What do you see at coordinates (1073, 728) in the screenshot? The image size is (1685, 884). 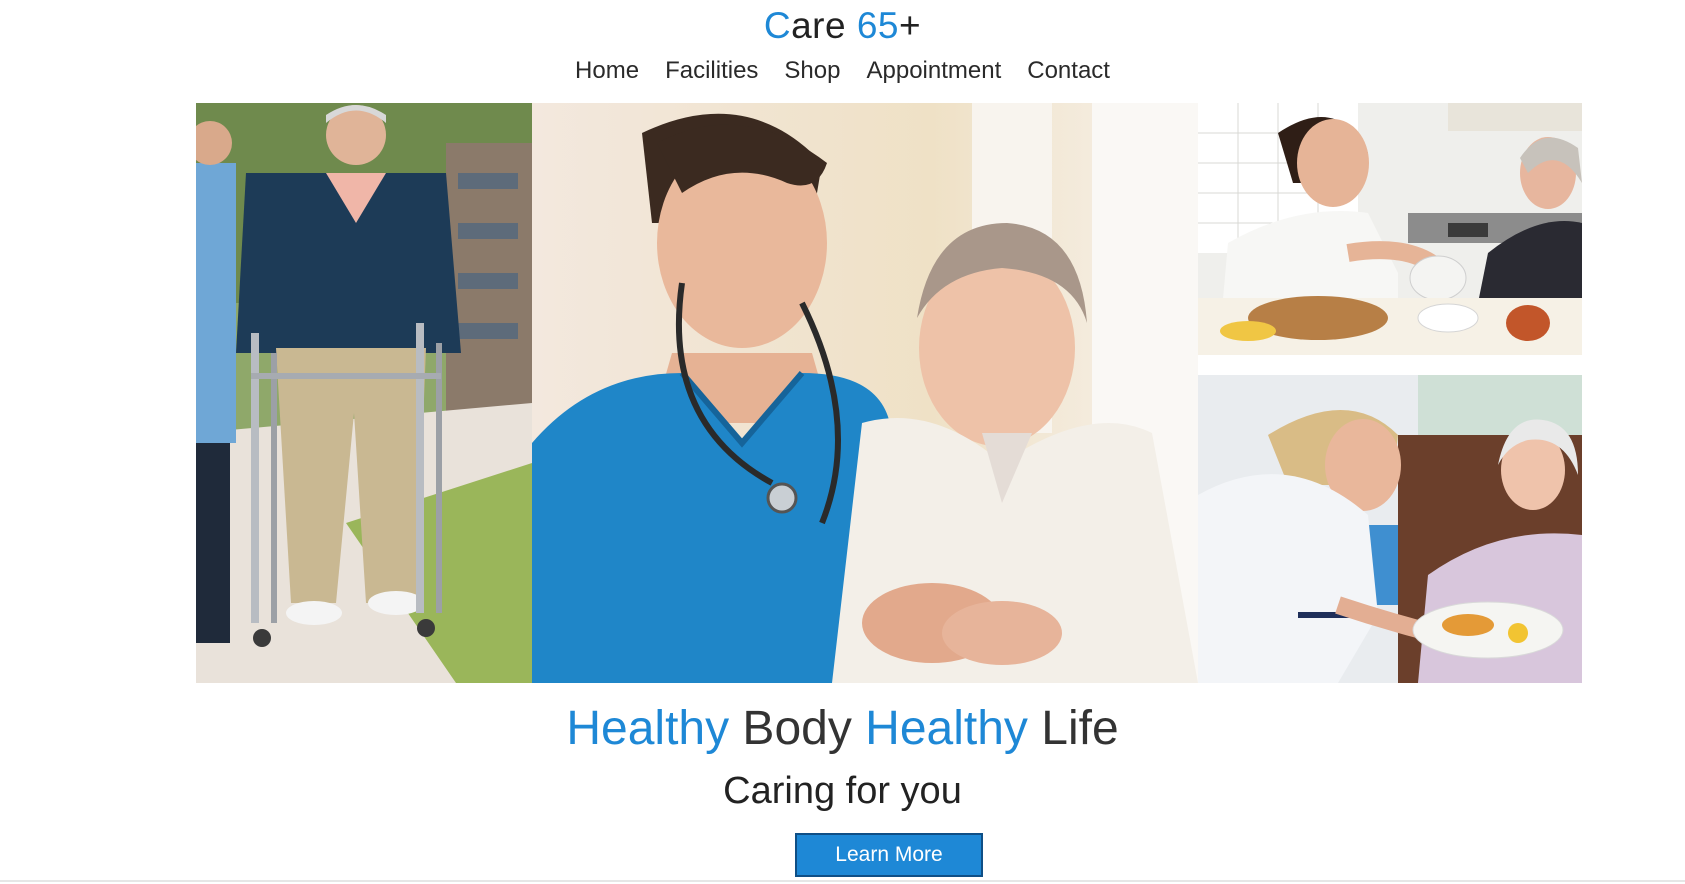 I see `headline-word-life: Life` at bounding box center [1073, 728].